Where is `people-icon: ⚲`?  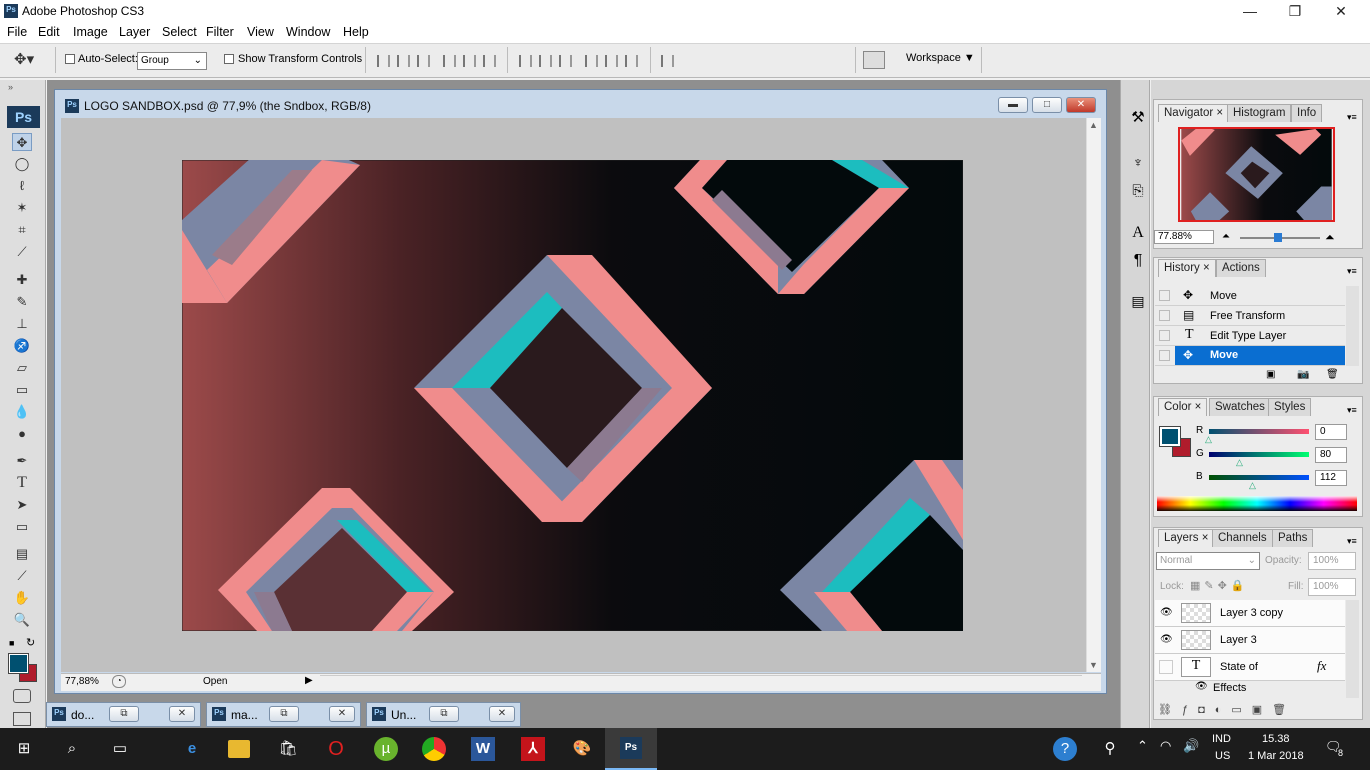
people-icon: ⚲ is located at coordinates (1110, 749).